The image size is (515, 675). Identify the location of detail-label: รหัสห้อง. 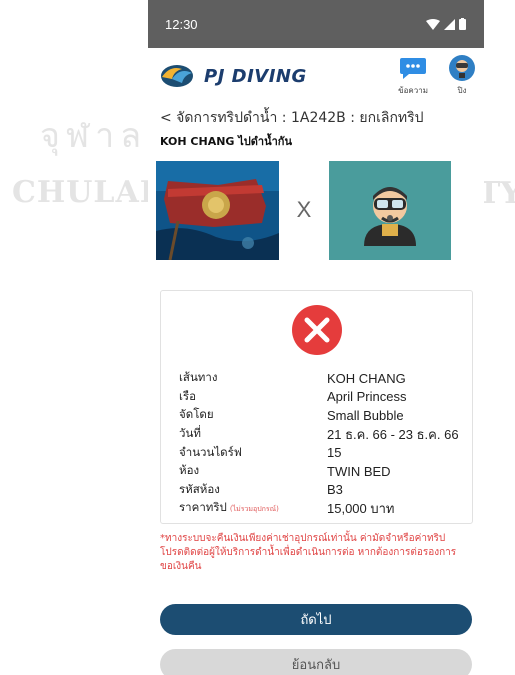
(199, 488).